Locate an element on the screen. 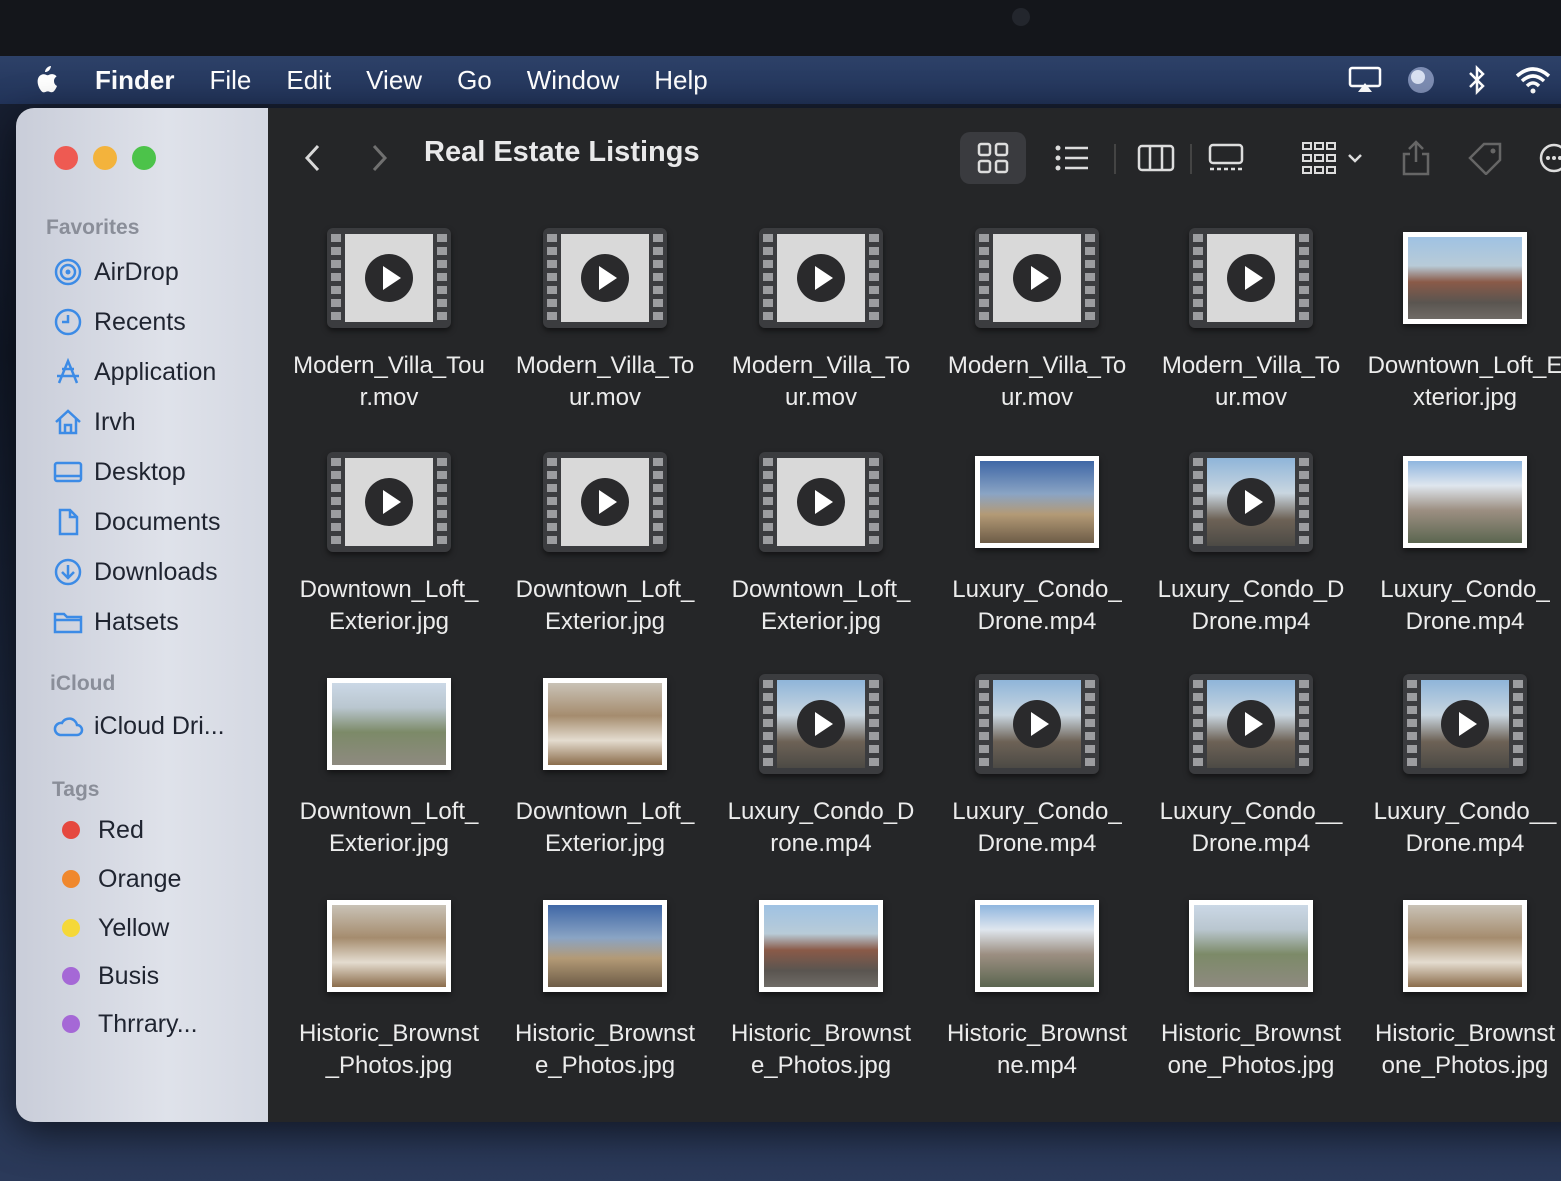 This screenshot has width=1561, height=1181. sidebar-item-airdrop: AirDrop is located at coordinates (115, 272).